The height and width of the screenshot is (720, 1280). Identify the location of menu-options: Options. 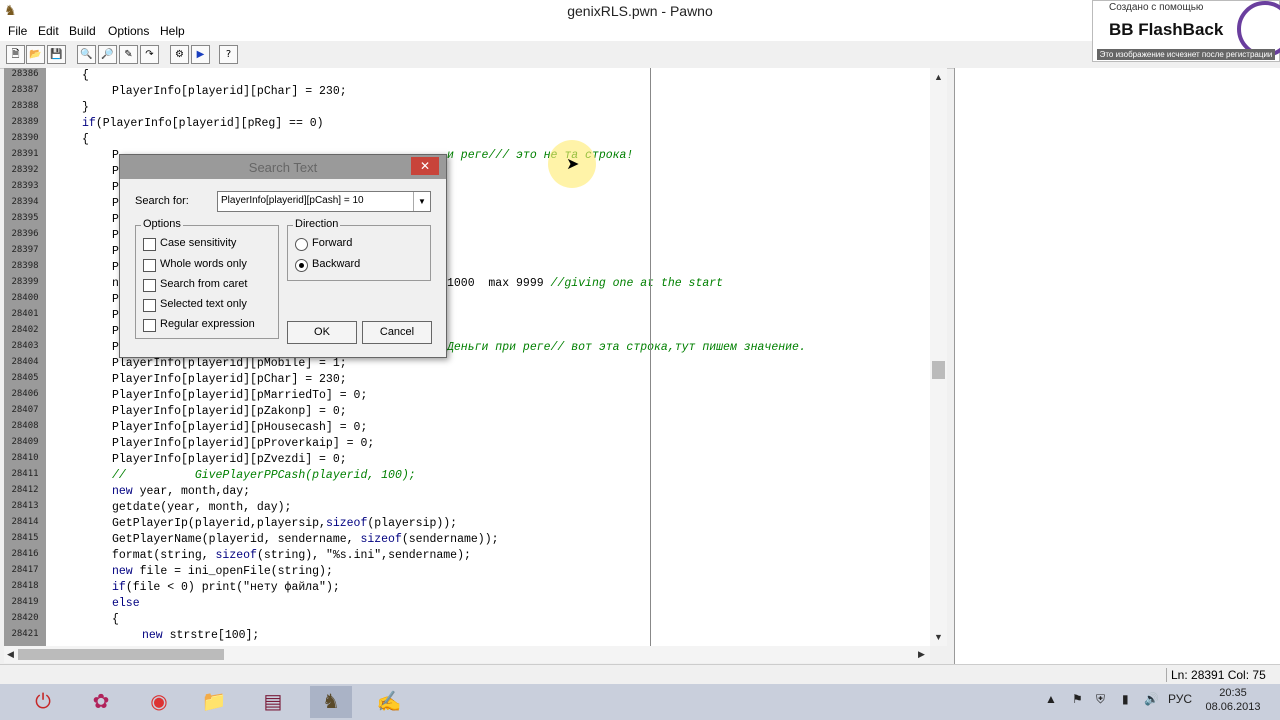
(128, 31).